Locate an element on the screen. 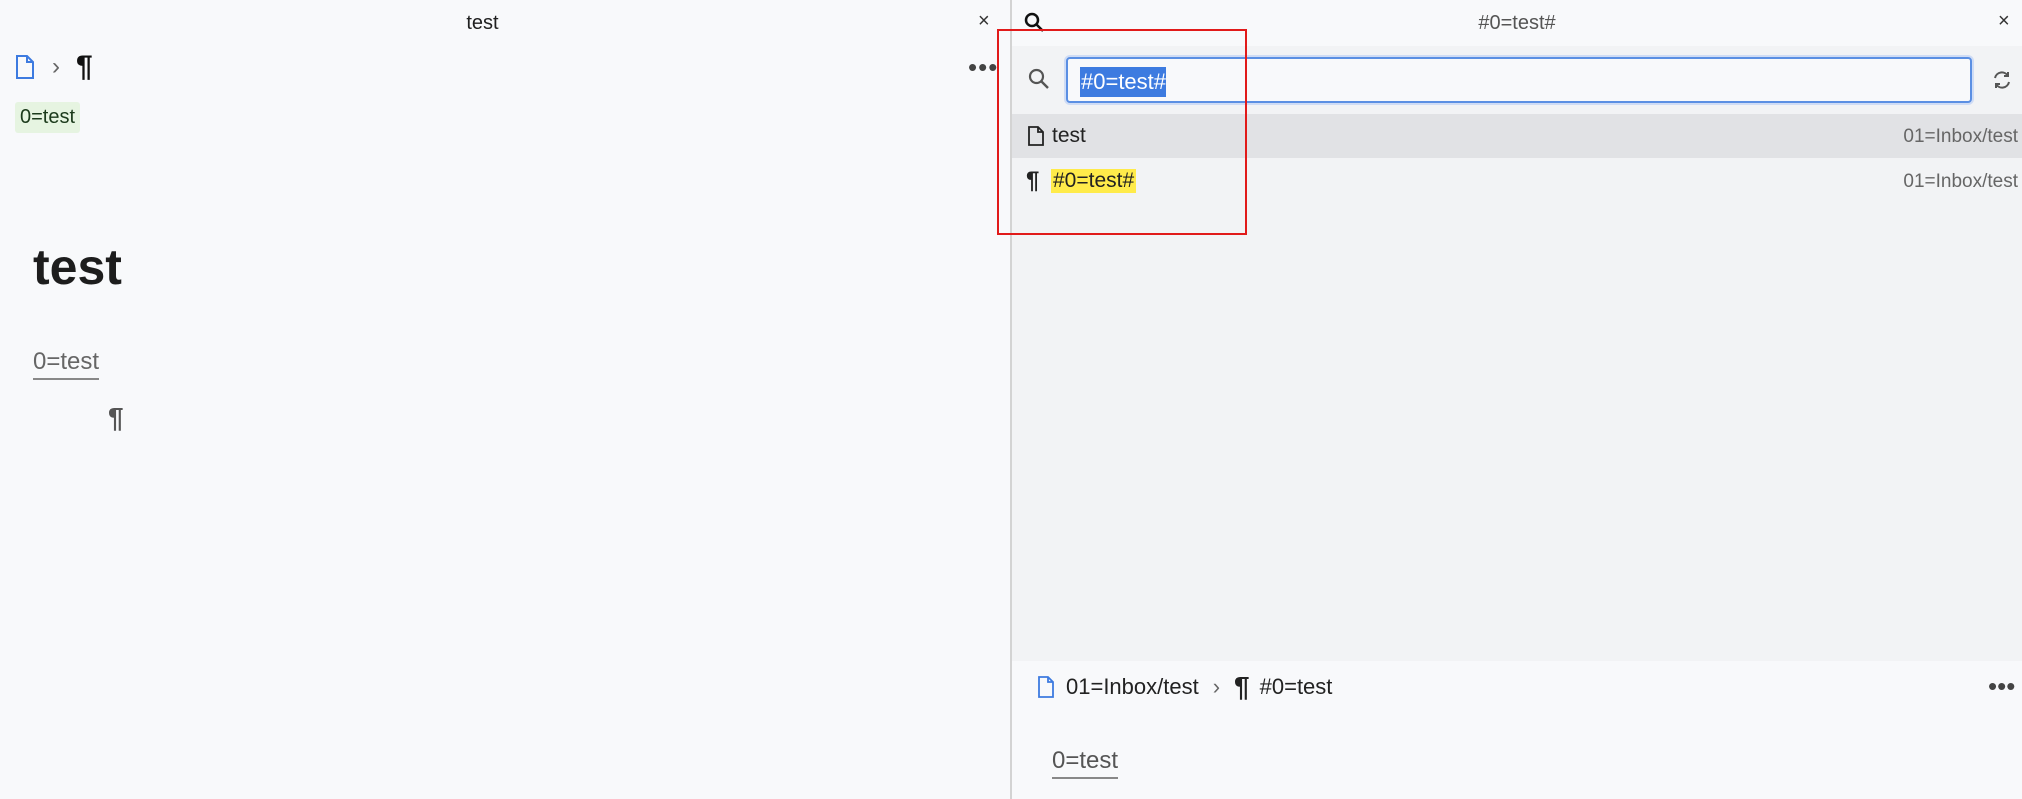 The width and height of the screenshot is (2022, 799). result-preview: 01=Inbox/test › ¶ #0=test ••• 0=test is located at coordinates (1517, 730).